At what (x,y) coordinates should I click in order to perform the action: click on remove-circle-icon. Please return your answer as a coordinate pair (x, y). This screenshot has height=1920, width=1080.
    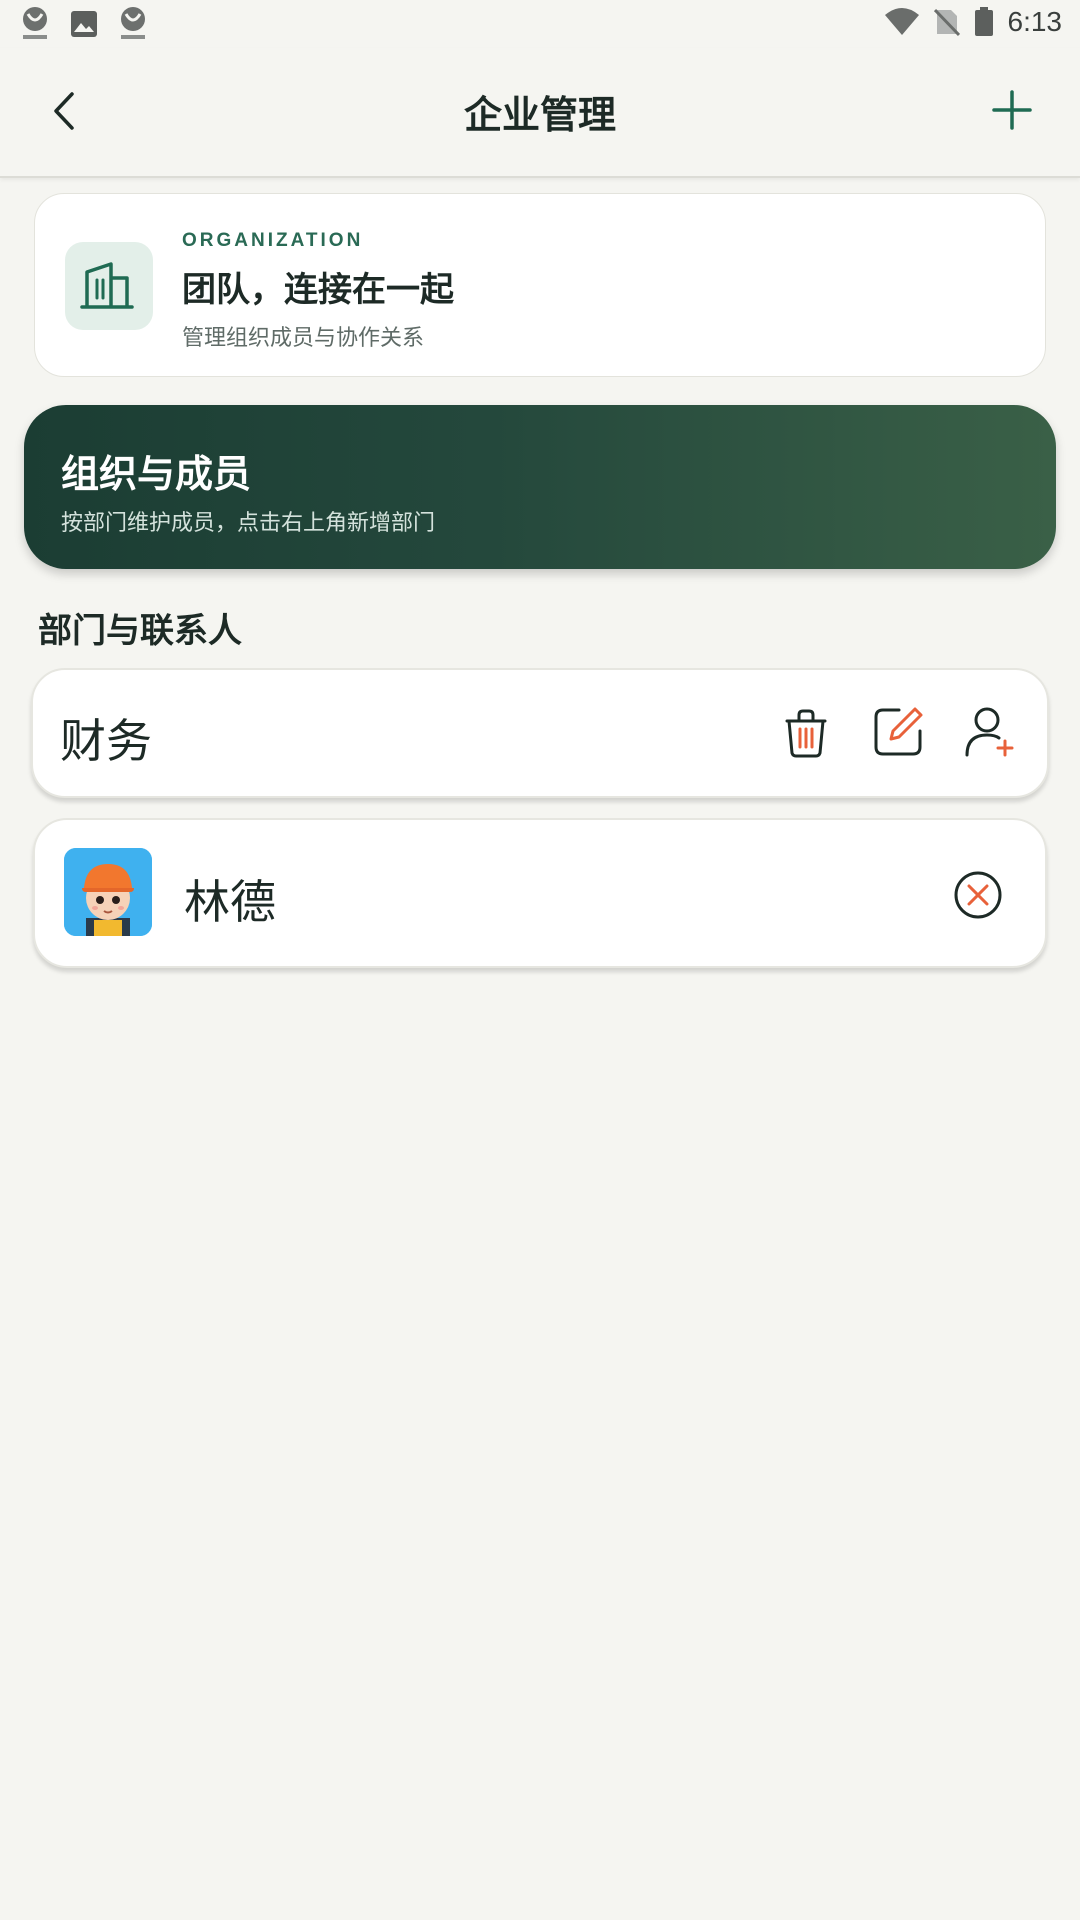
    Looking at the image, I should click on (978, 895).